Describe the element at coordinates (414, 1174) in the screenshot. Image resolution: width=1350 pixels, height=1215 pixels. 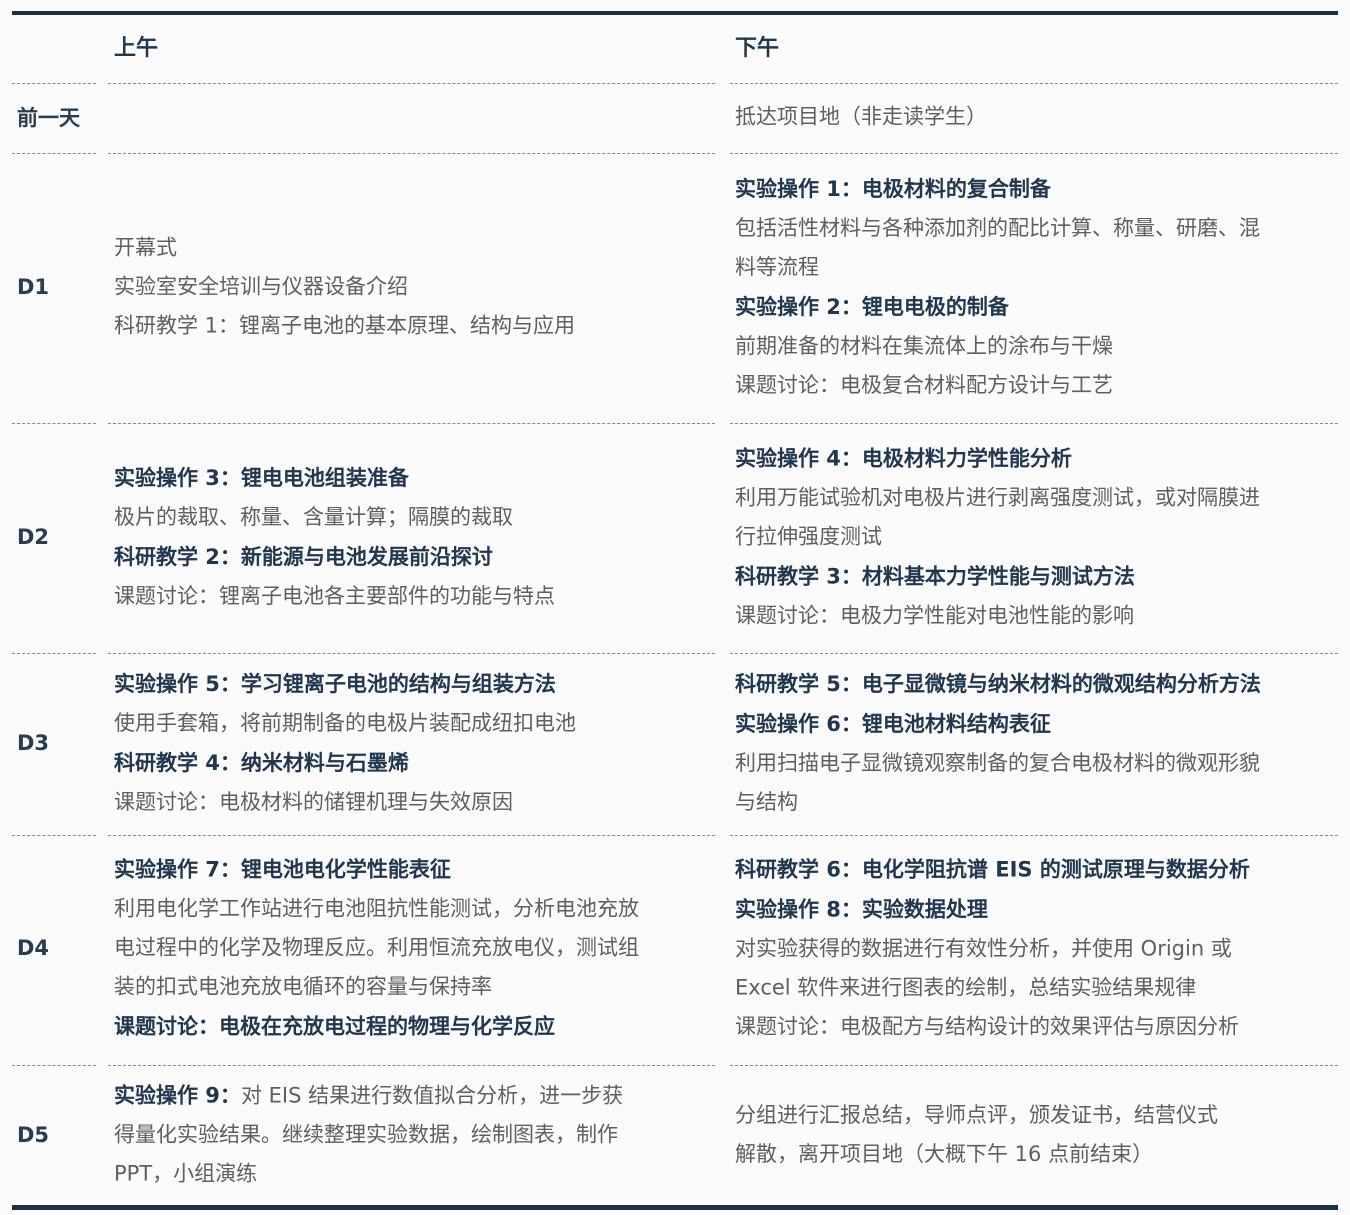
I see `activity-line: PPT，小组演练` at that location.